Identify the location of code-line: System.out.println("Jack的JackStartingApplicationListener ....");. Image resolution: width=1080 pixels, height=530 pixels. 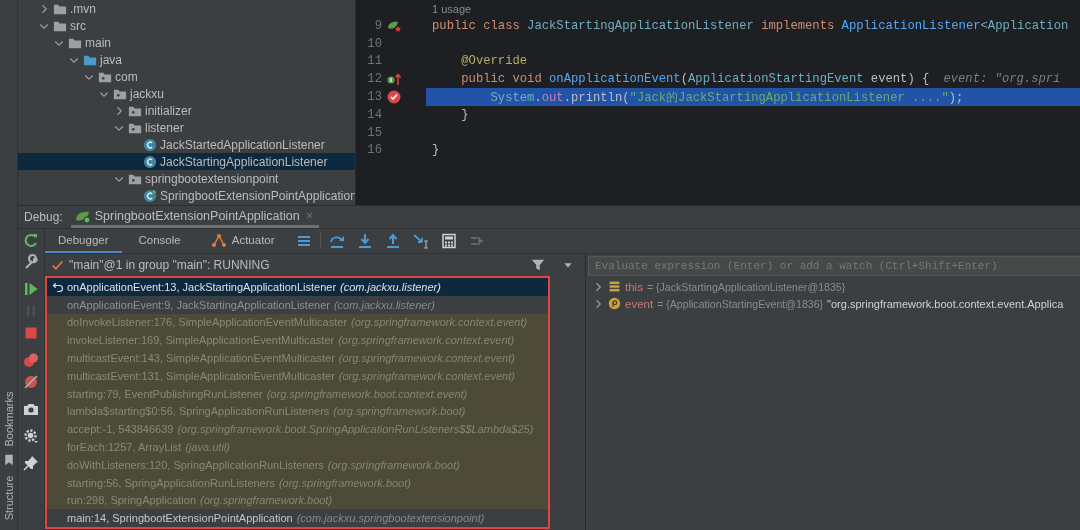
(726, 97).